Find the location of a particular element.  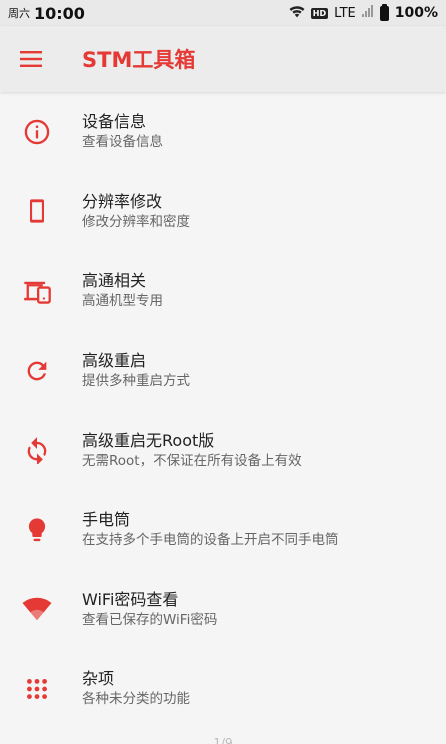

list-item-qualcomm: 高通相关 高通机型专用 is located at coordinates (223, 291).